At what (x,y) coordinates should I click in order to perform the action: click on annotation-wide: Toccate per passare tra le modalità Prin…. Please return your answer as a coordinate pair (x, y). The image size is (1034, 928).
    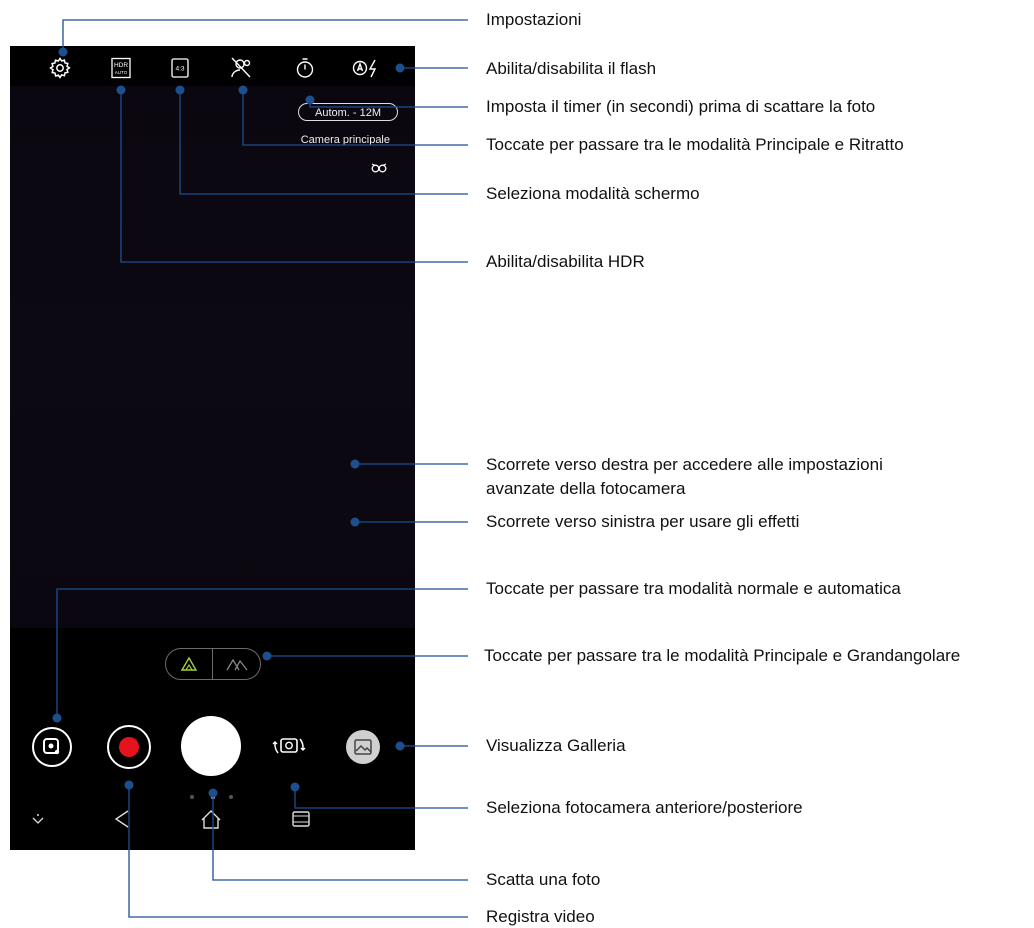
    Looking at the image, I should click on (722, 655).